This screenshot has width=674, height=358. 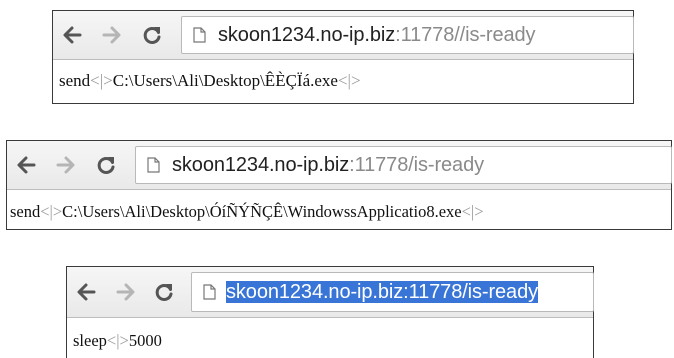 What do you see at coordinates (90, 340) in the screenshot?
I see `response-command: sleep` at bounding box center [90, 340].